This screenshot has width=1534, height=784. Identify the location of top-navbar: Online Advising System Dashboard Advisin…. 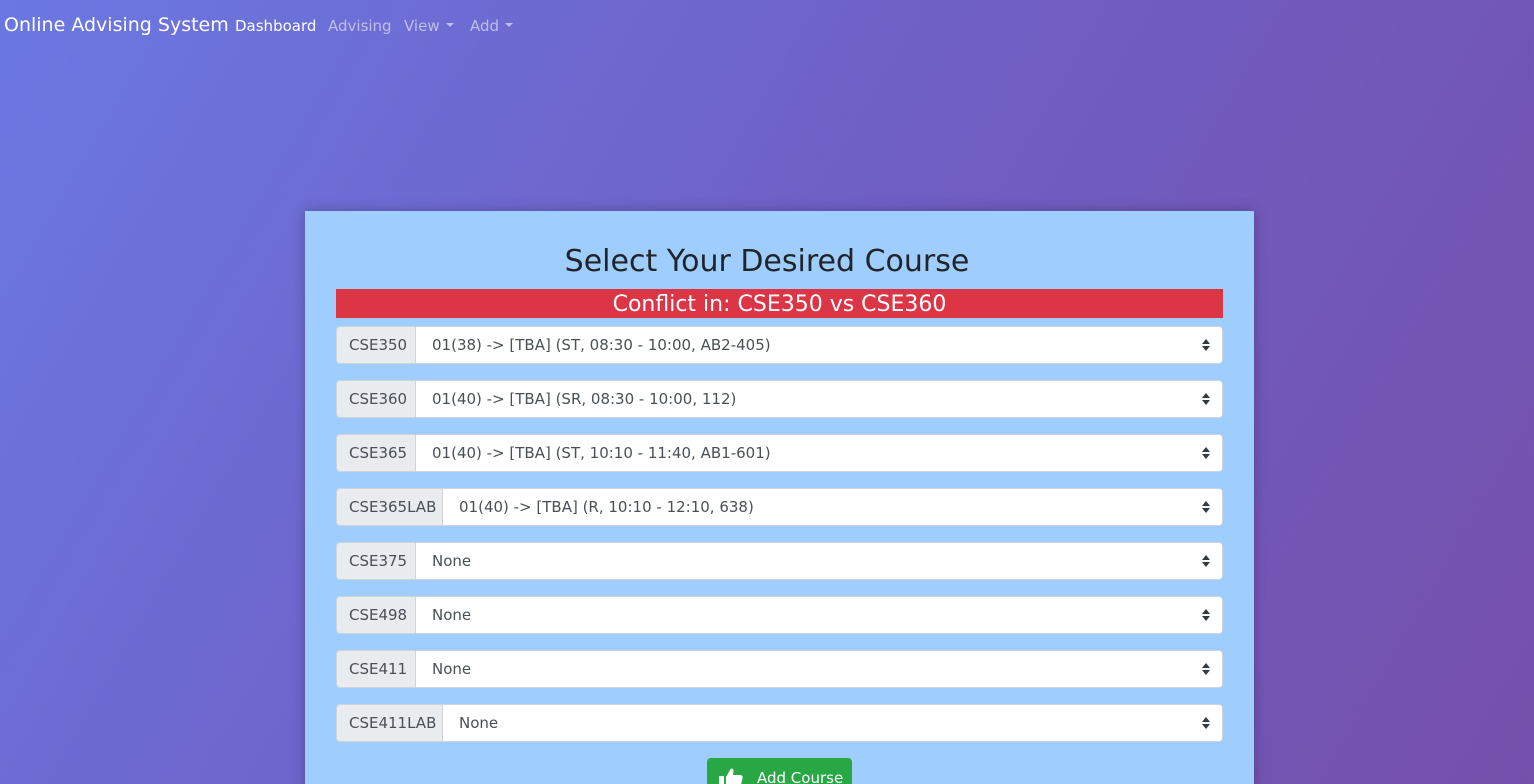
(767, 27).